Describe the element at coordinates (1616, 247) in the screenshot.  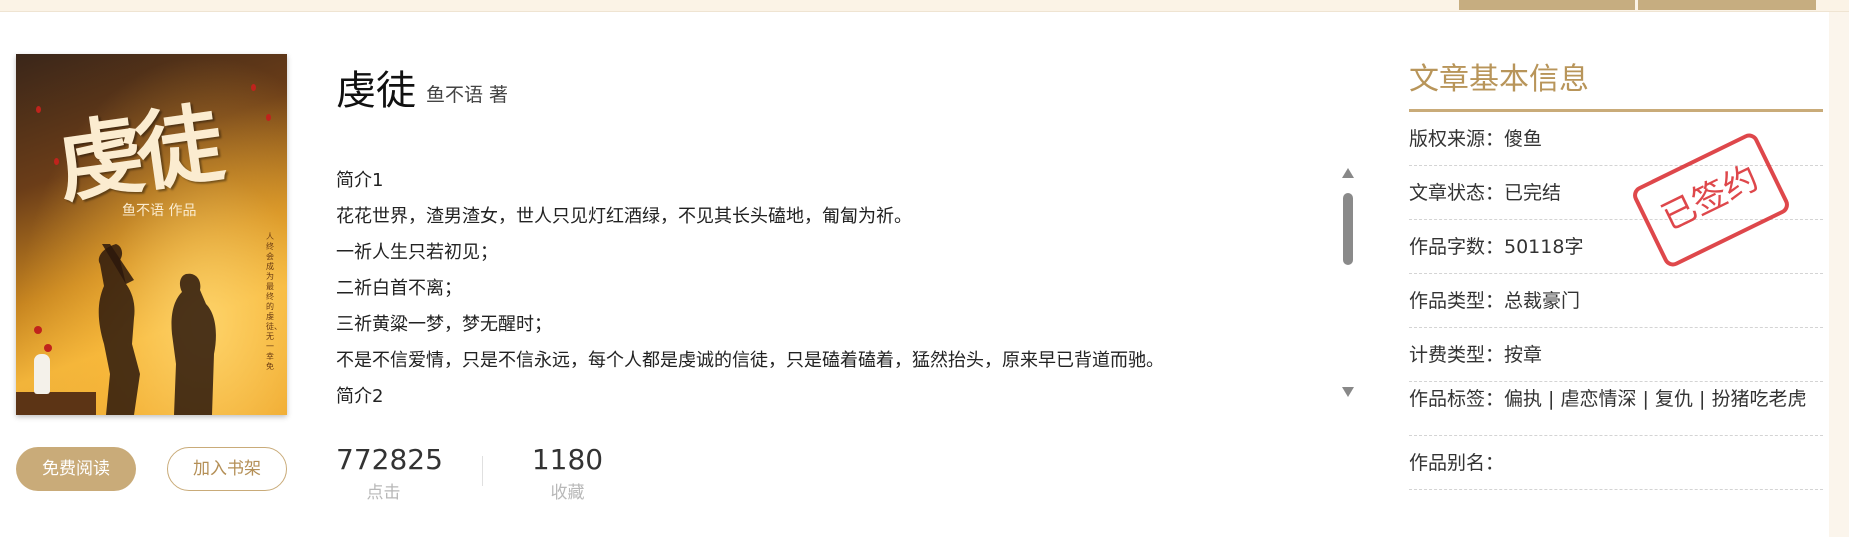
I see `info-row-word-count: 作品字数：50118字` at that location.